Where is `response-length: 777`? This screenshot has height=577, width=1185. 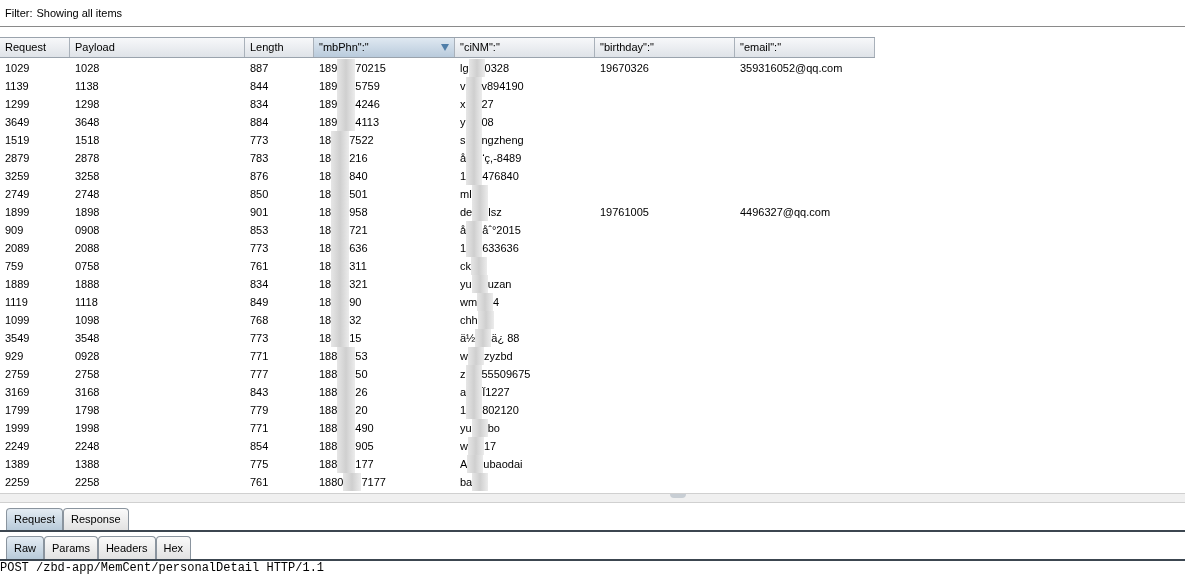 response-length: 777 is located at coordinates (259, 373).